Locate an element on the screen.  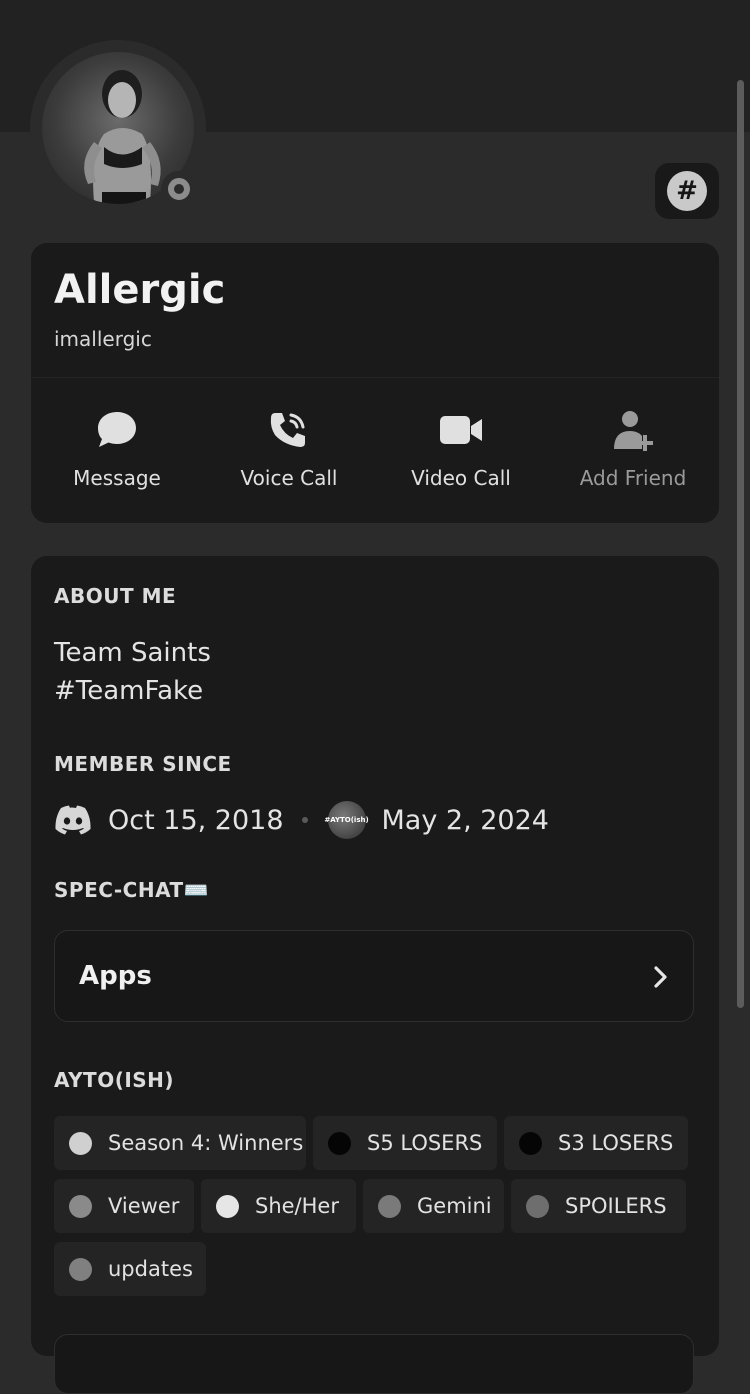
role-name: She/Her is located at coordinates (297, 1206).